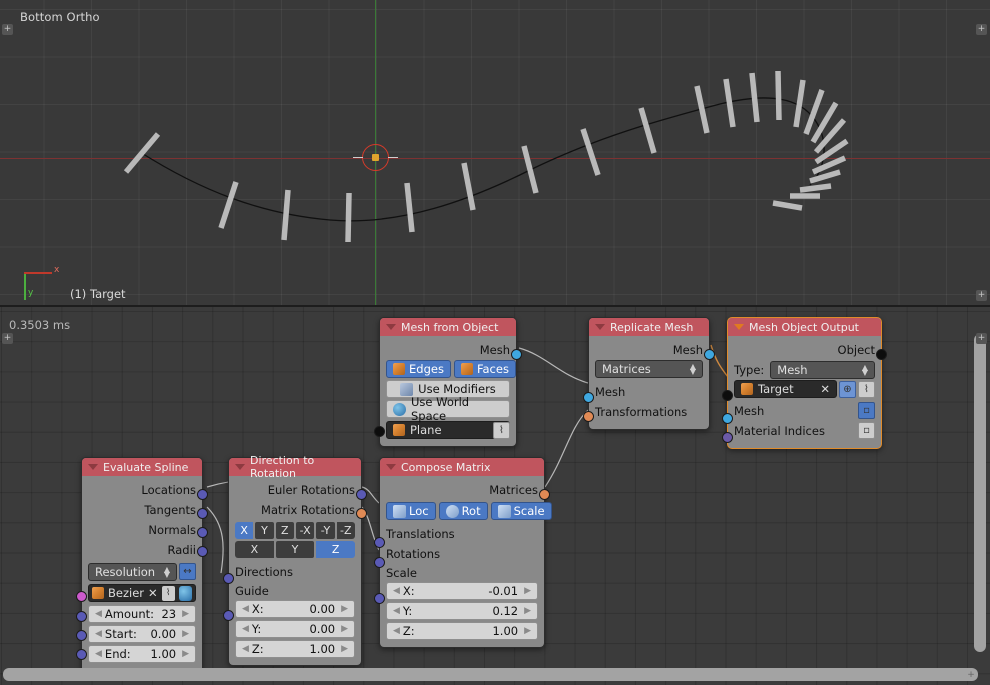 The width and height of the screenshot is (990, 685). Describe the element at coordinates (142, 593) in the screenshot. I see `object-field-bezier: Bezier ✕ ⌇` at that location.